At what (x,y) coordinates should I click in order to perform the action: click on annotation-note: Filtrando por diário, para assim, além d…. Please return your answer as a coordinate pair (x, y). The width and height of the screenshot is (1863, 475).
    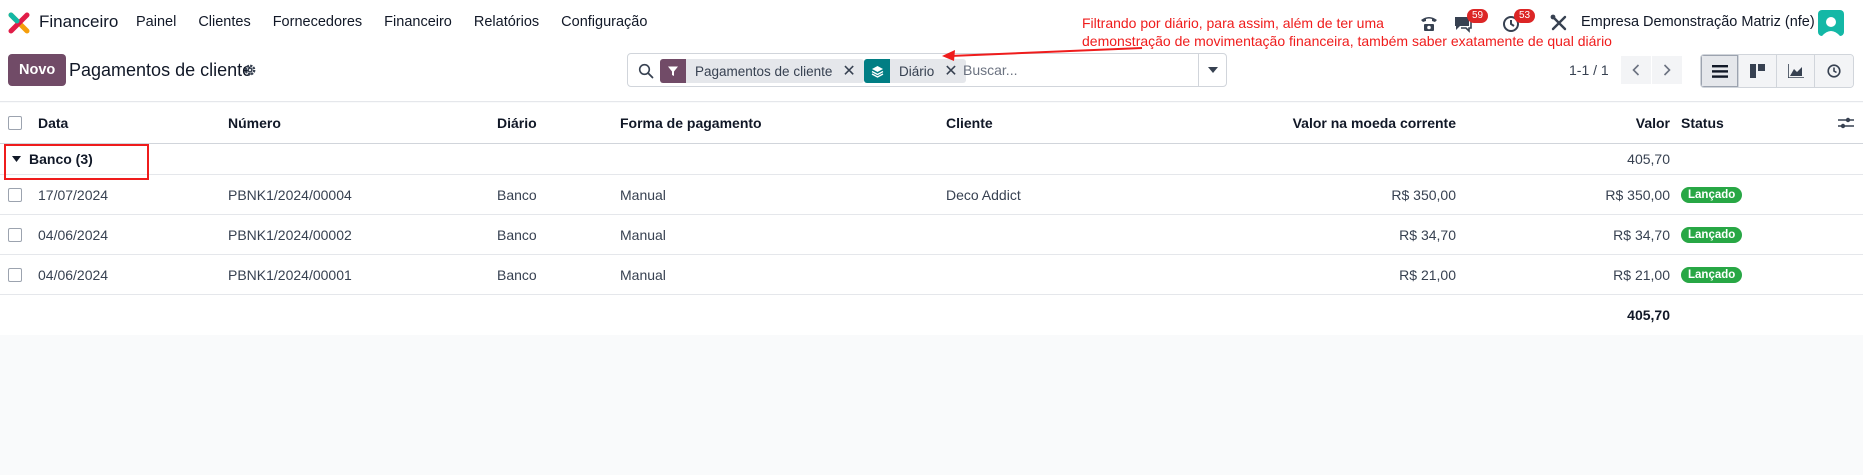
    Looking at the image, I should click on (1347, 32).